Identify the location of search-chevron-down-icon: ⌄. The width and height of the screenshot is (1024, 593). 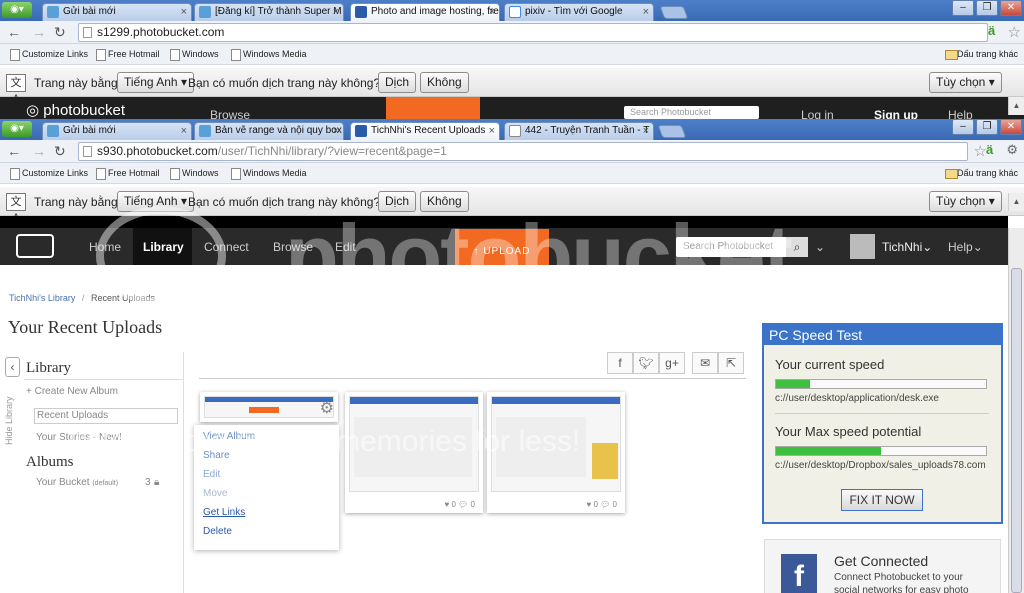
(820, 247).